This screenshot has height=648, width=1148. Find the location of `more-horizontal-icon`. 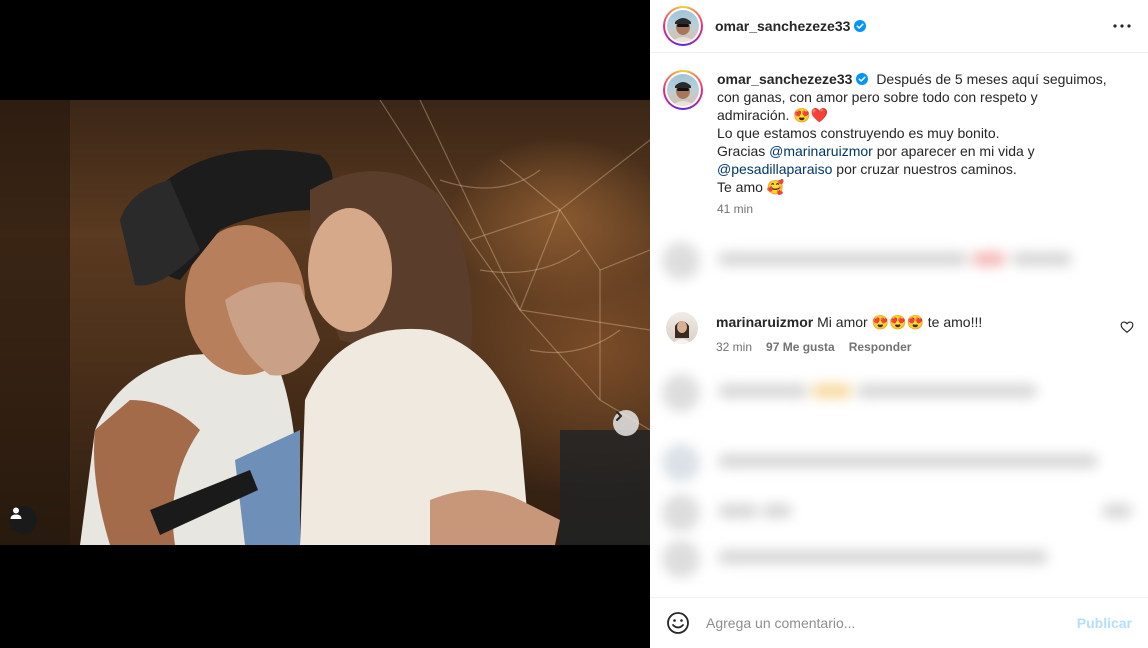

more-horizontal-icon is located at coordinates (1122, 26).